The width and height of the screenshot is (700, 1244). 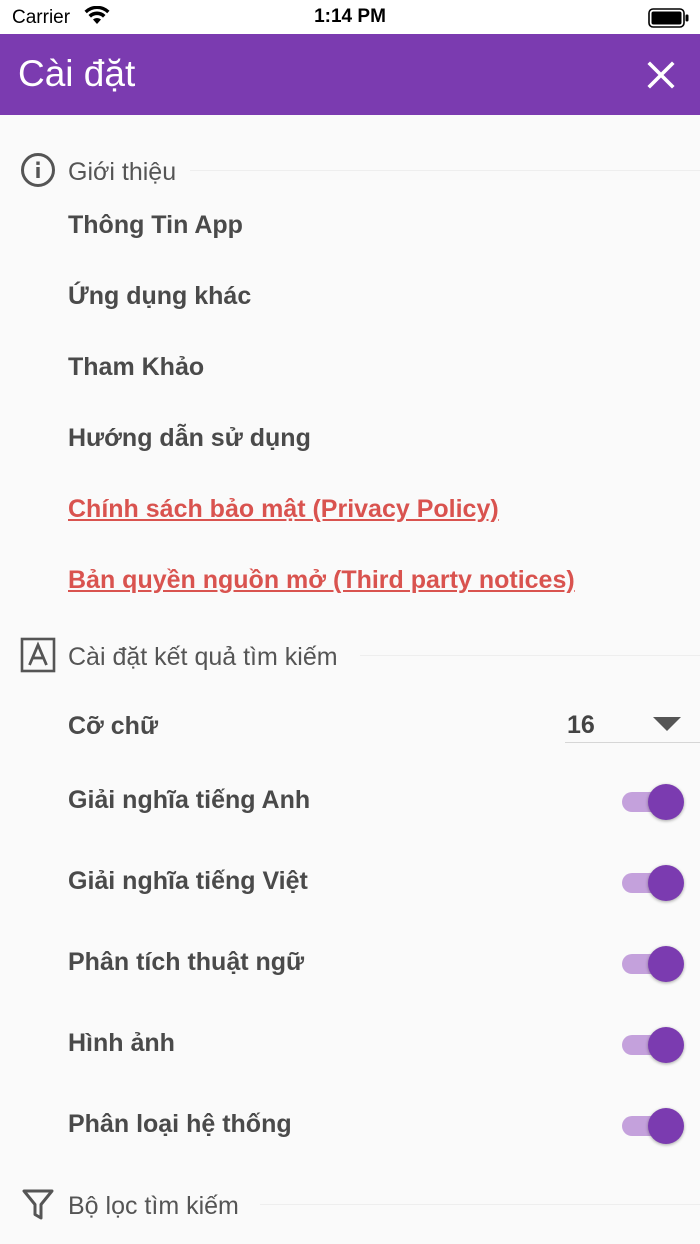 What do you see at coordinates (136, 367) in the screenshot?
I see `references-link: Tham Khảo` at bounding box center [136, 367].